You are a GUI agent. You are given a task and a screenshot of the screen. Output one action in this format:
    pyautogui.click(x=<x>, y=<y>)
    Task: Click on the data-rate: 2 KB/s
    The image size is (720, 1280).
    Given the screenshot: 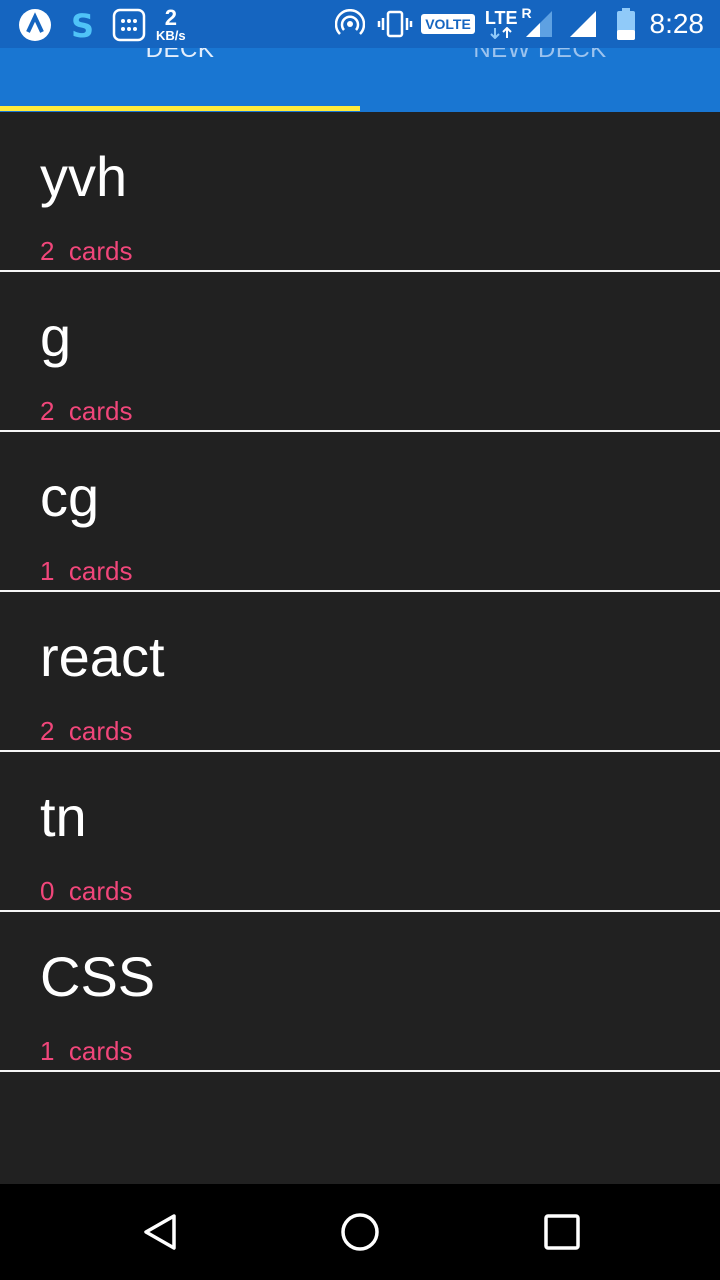 What is the action you would take?
    pyautogui.click(x=171, y=24)
    